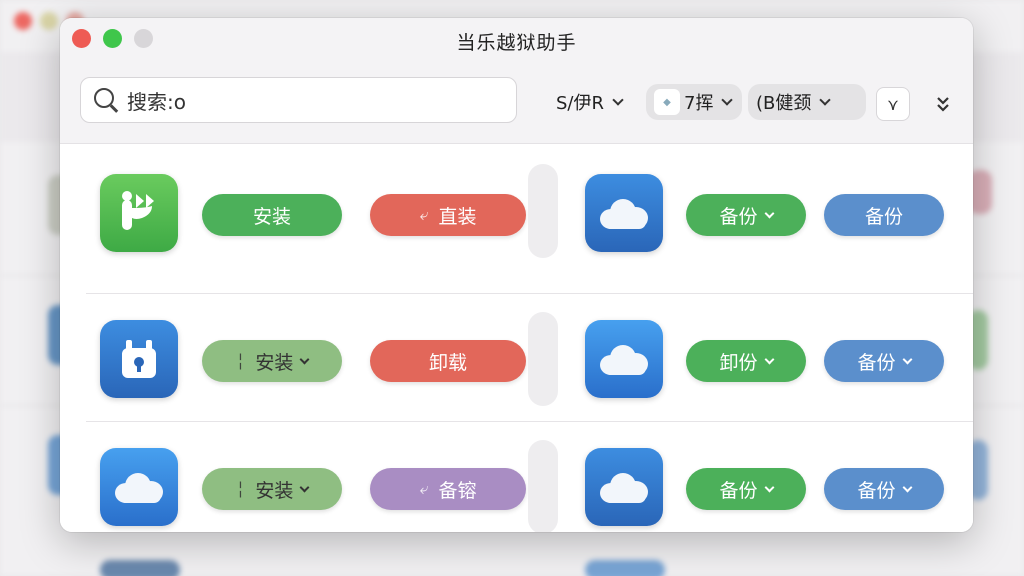  I want to click on backup-restore-button: ⤶ 备镕, so click(448, 489).